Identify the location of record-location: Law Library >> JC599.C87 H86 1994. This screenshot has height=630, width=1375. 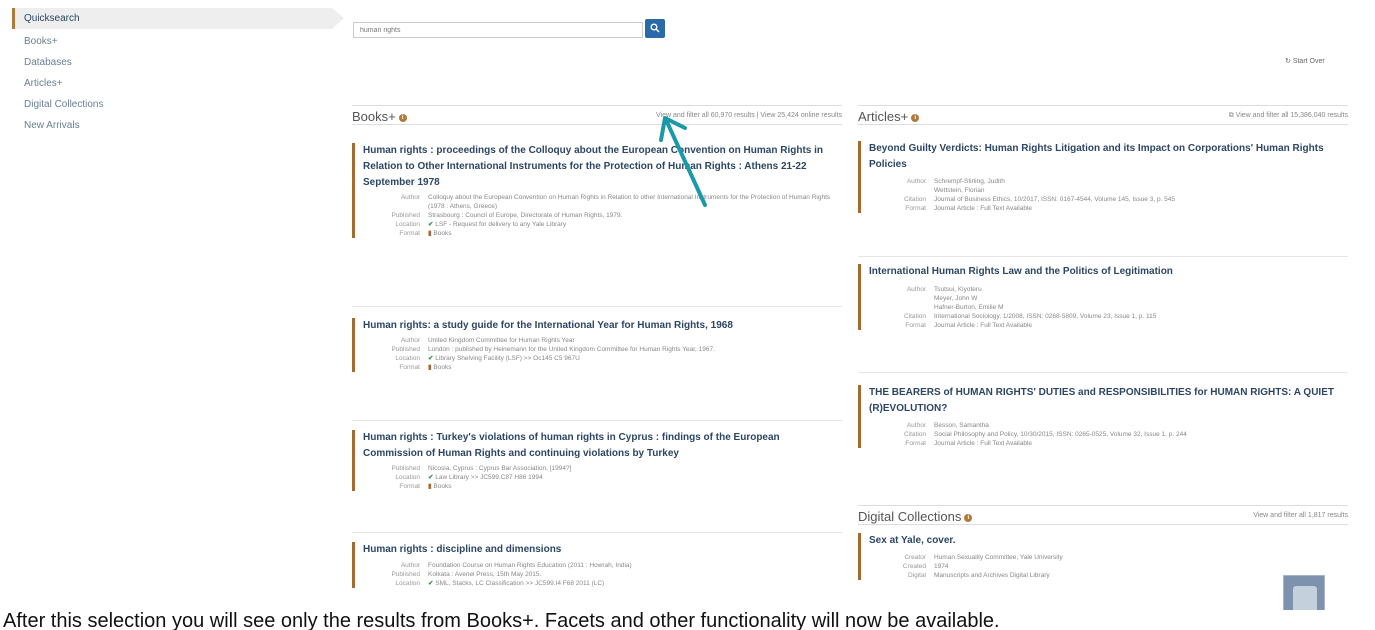
(488, 477).